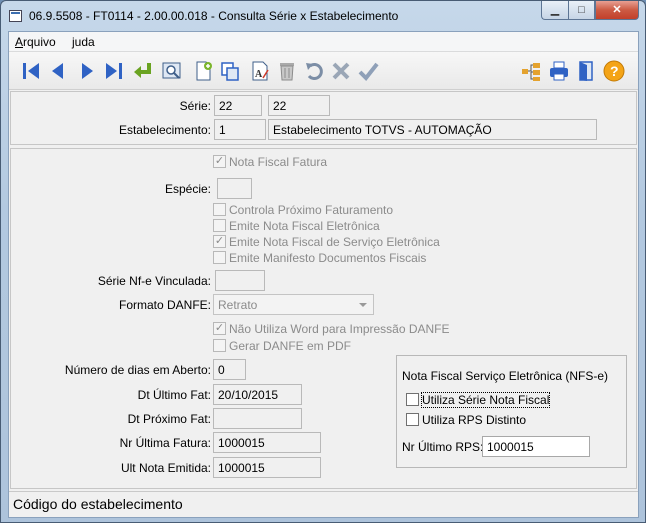  Describe the element at coordinates (304, 225) in the screenshot. I see `emite-nfe-label: Emite Nota Fiscal Eletrônica` at that location.